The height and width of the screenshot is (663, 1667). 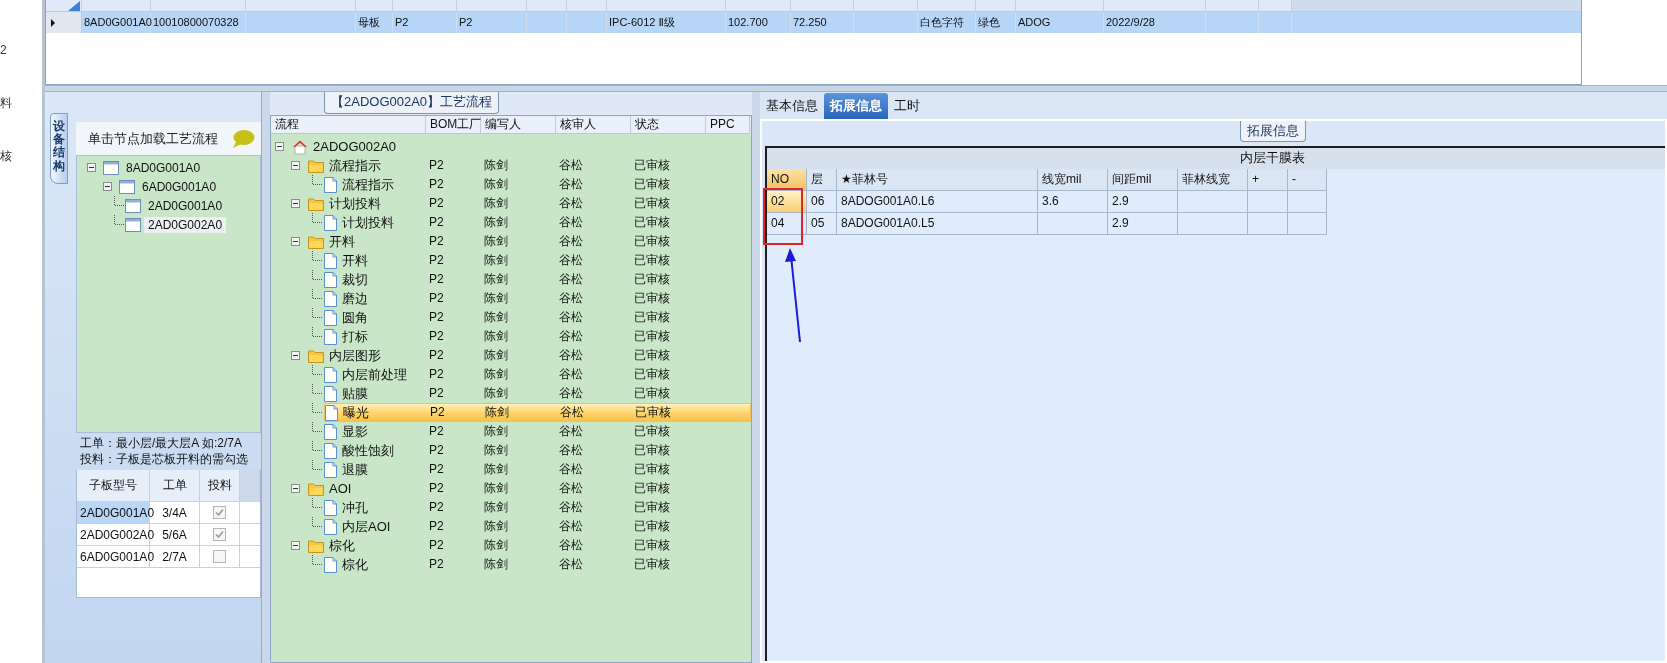 I want to click on header-filler, so click(x=250, y=486).